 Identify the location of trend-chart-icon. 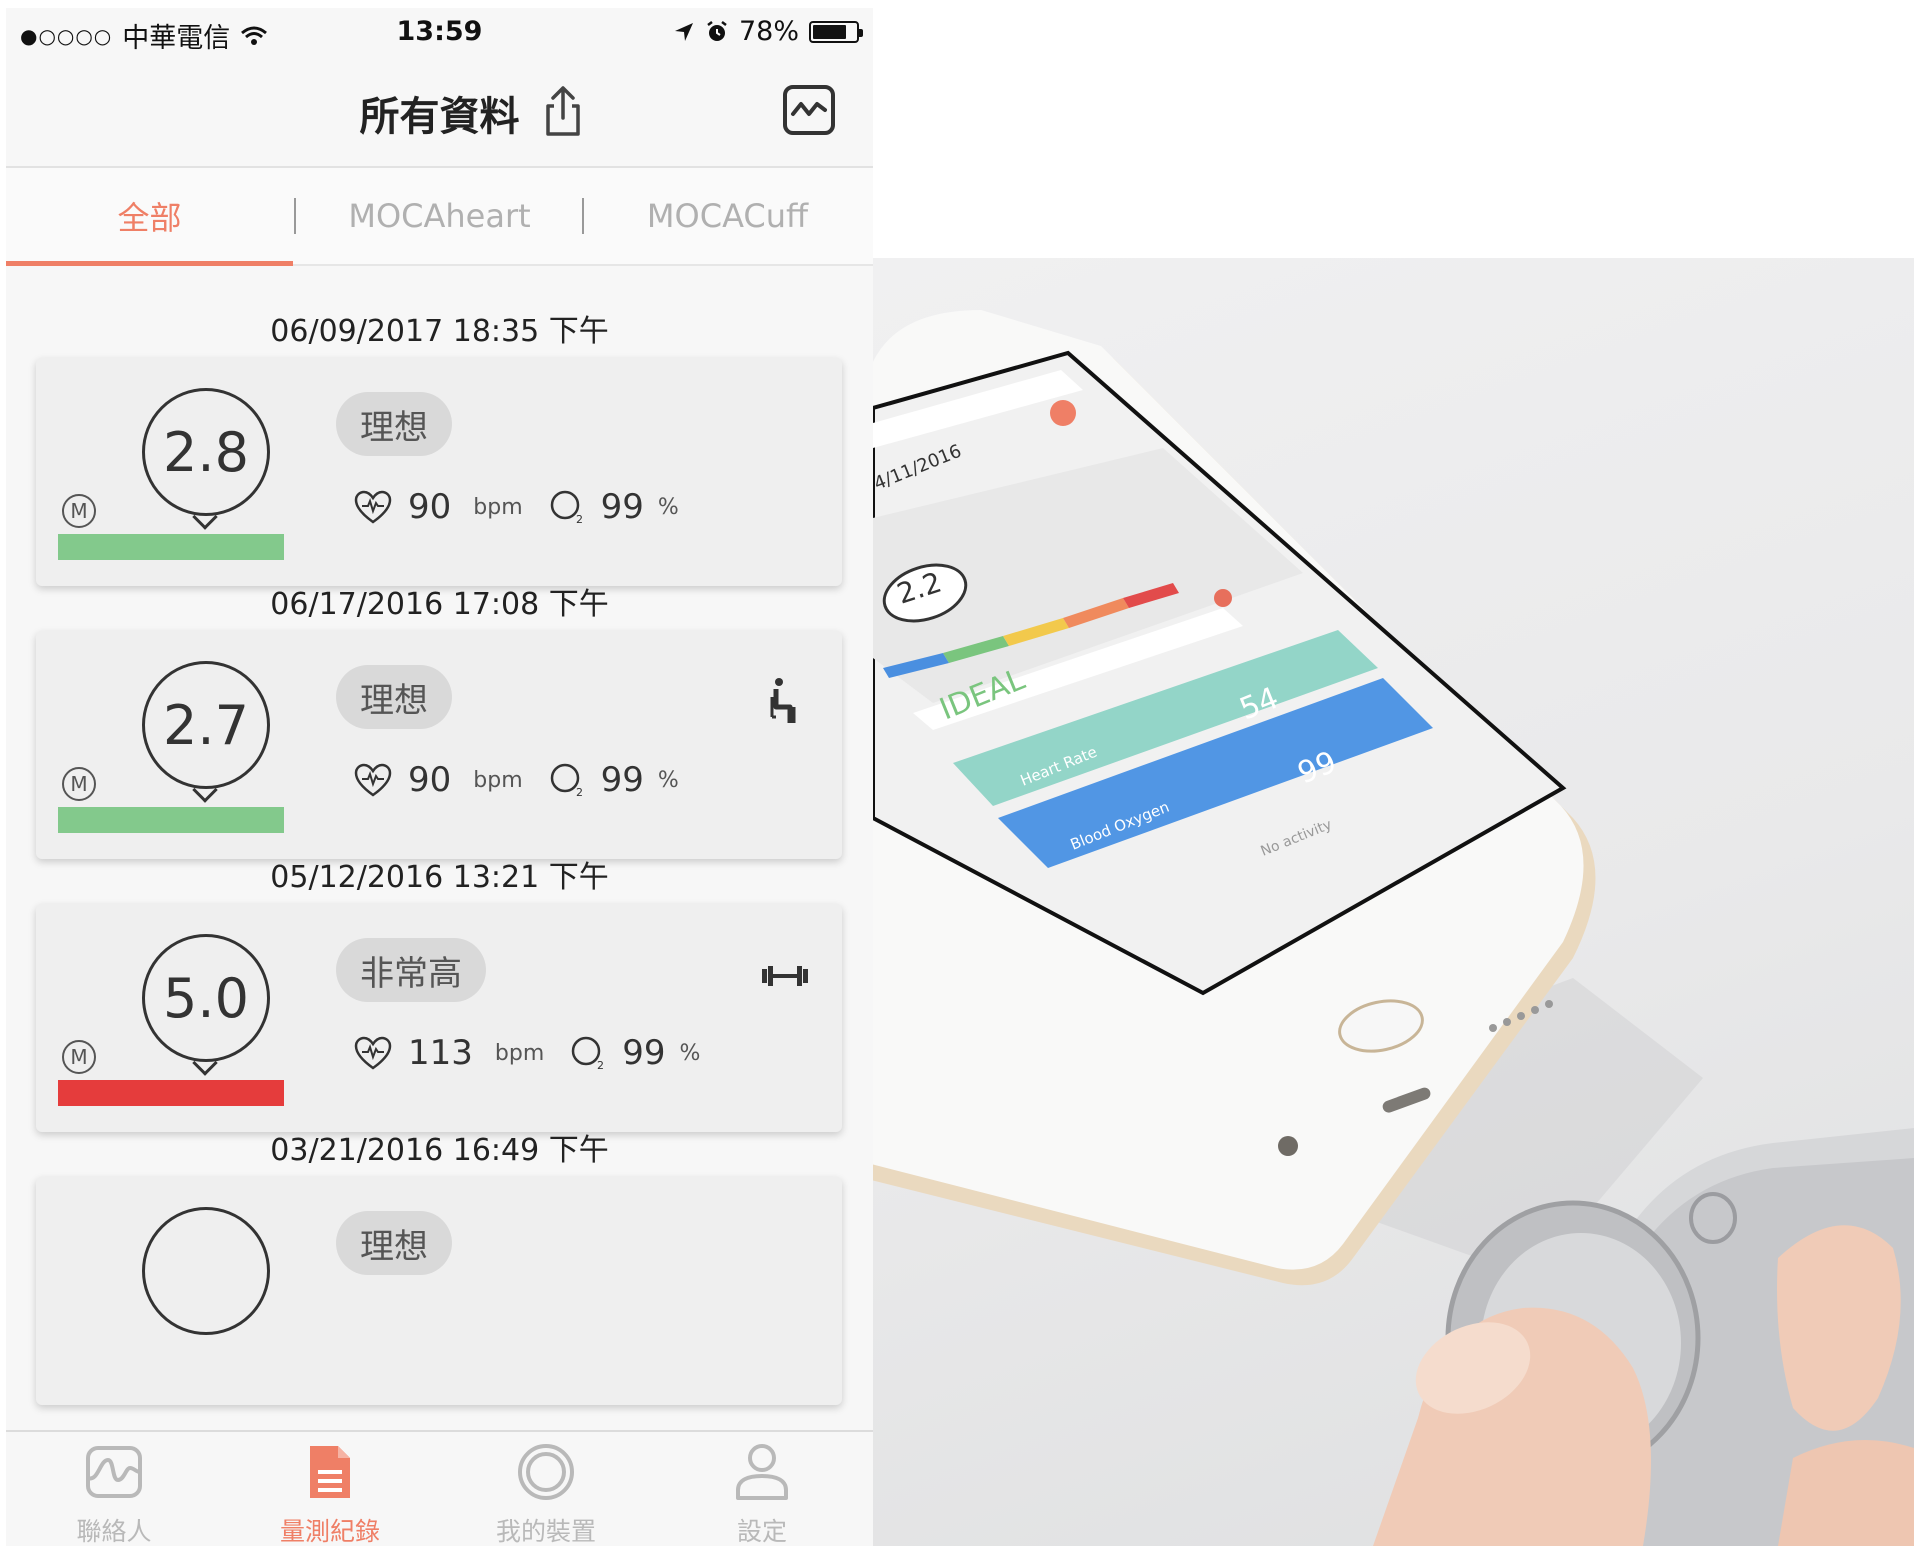
(809, 110).